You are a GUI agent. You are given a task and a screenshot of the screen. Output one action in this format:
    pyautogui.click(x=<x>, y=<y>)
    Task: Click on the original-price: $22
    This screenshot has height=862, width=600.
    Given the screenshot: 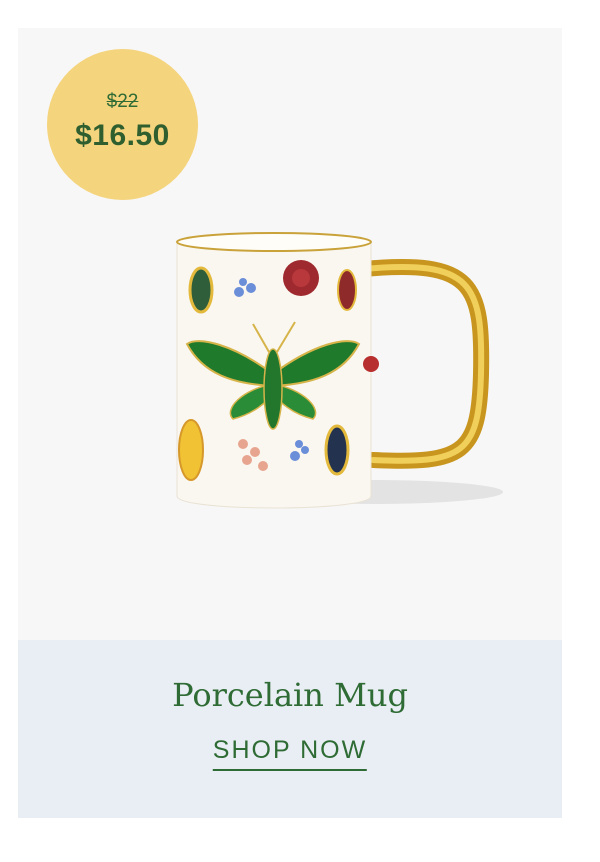 What is the action you would take?
    pyautogui.click(x=122, y=101)
    